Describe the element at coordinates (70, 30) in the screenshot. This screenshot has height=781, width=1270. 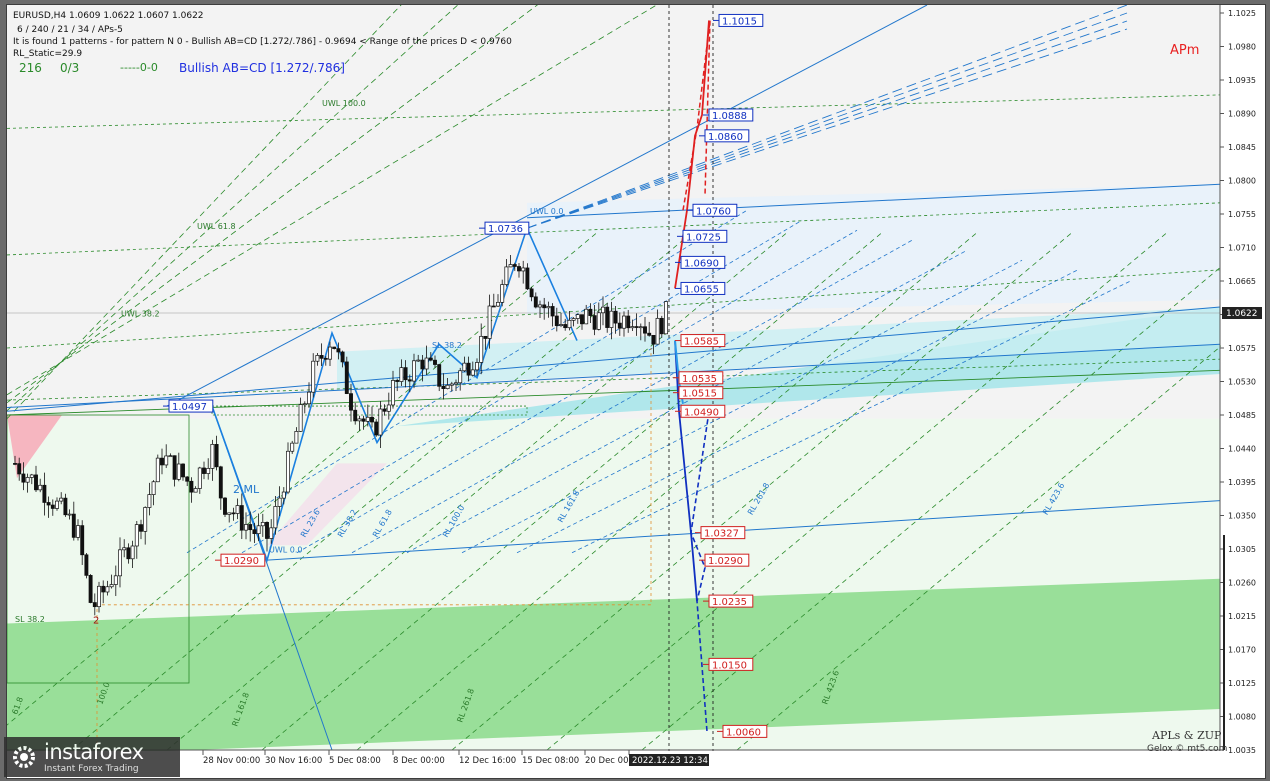
I see `header-params-line: 6 / 240 / 21 / 34 / APs-5` at that location.